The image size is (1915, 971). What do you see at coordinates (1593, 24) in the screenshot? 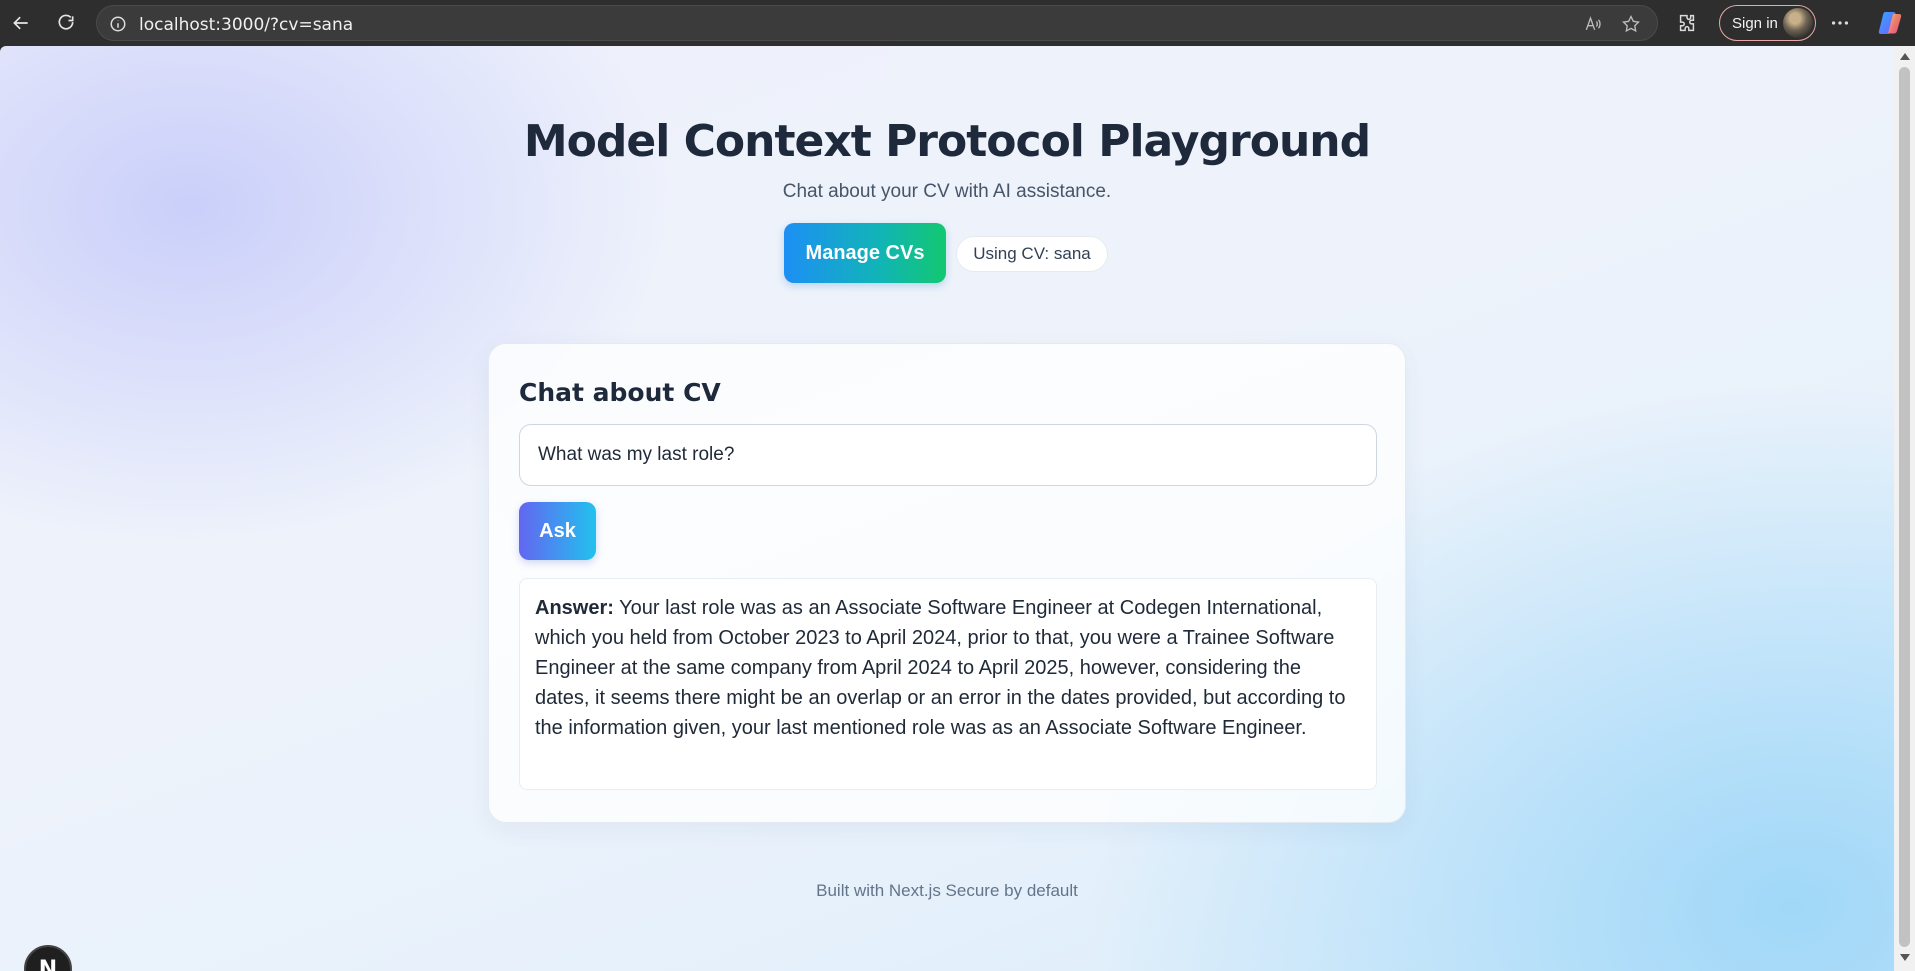
I see `read-aloud-icon` at bounding box center [1593, 24].